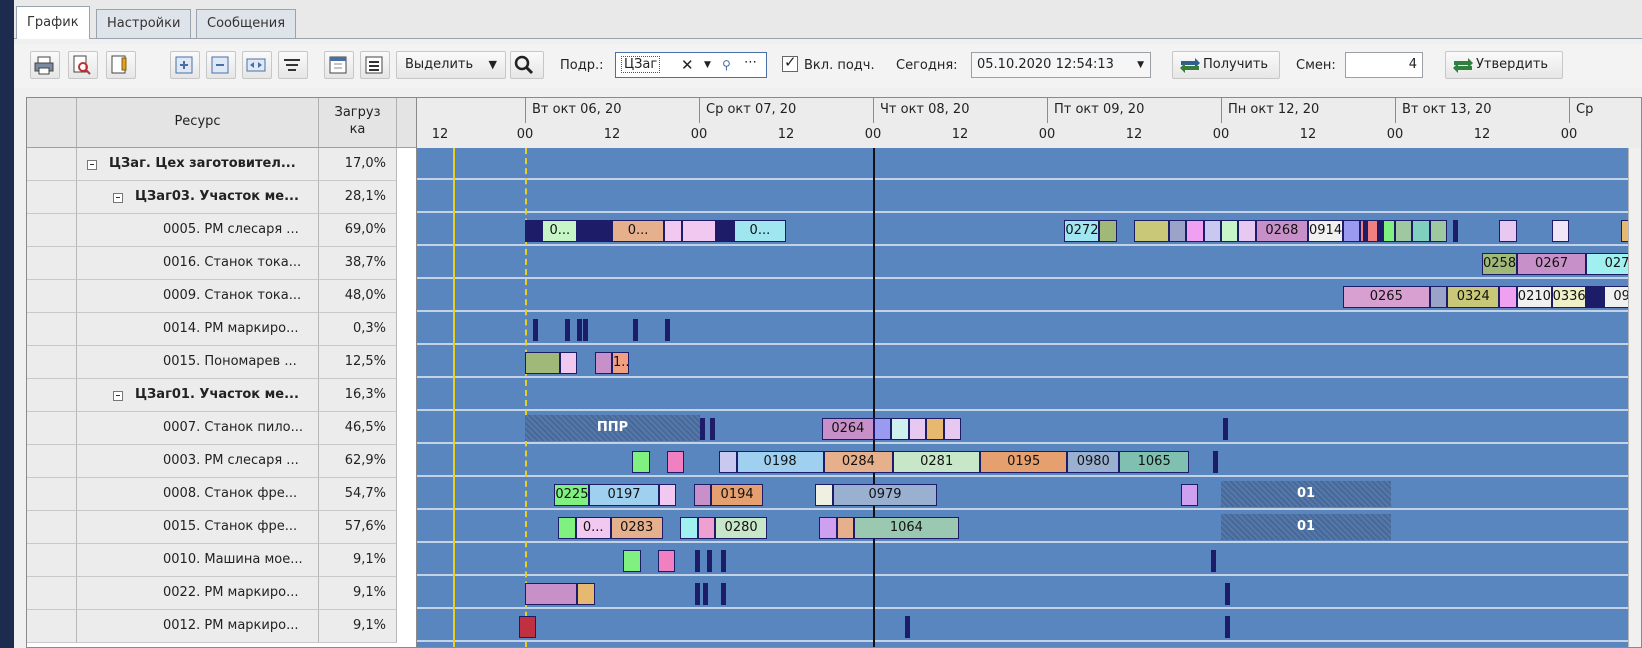 This screenshot has width=1642, height=648. Describe the element at coordinates (221, 395) in the screenshot. I see `resource-row: ЦЗаг01. Участок ме... 16,3%` at that location.